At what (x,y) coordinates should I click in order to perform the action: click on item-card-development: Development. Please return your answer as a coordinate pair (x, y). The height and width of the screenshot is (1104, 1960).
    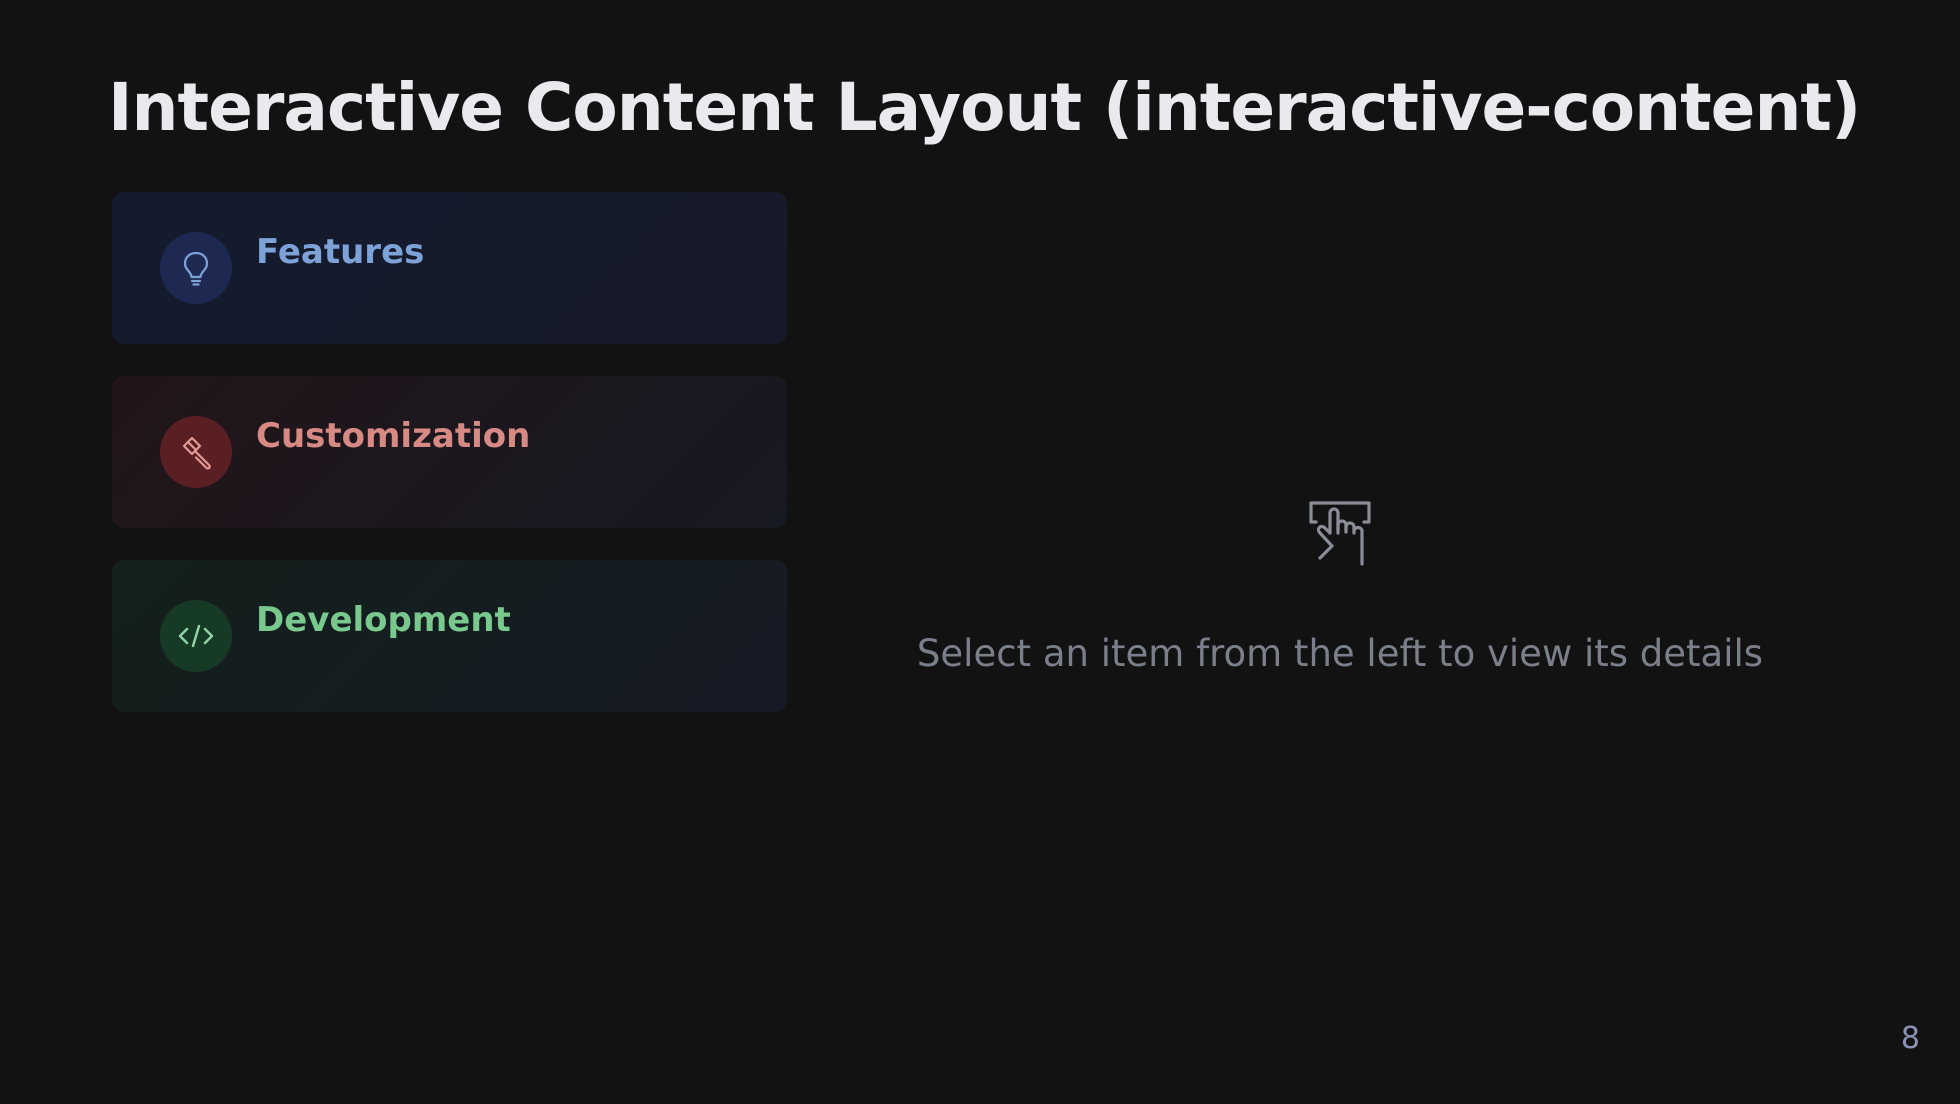
    Looking at the image, I should click on (449, 636).